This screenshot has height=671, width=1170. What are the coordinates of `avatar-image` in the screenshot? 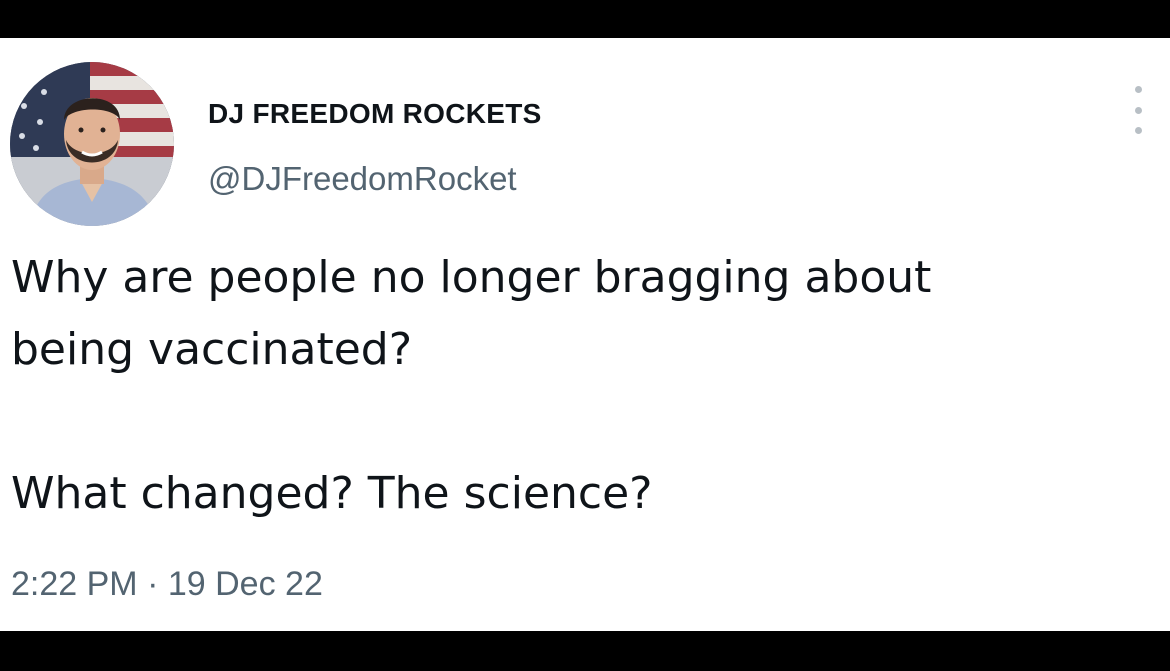 It's located at (92, 144).